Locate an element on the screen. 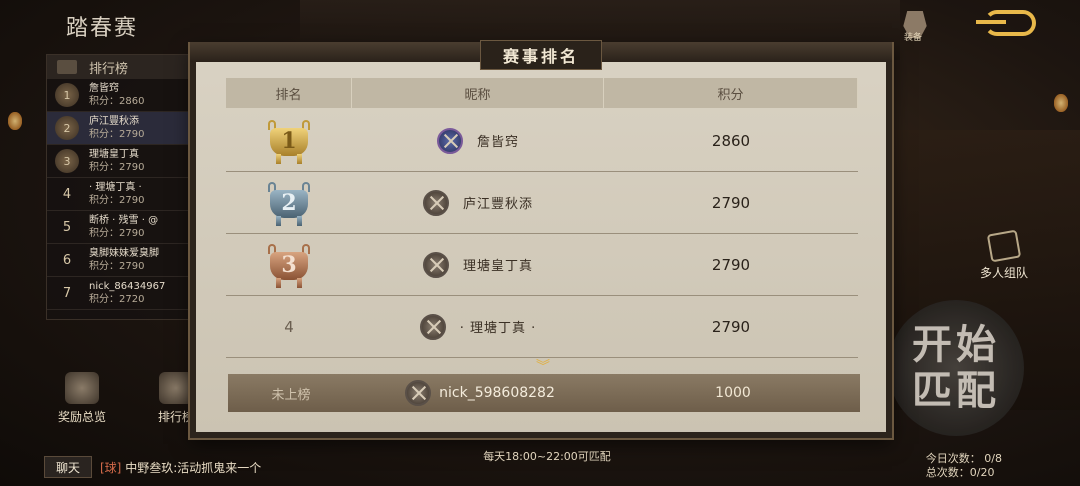  left-panel-title: 排行榜 is located at coordinates (109, 69).